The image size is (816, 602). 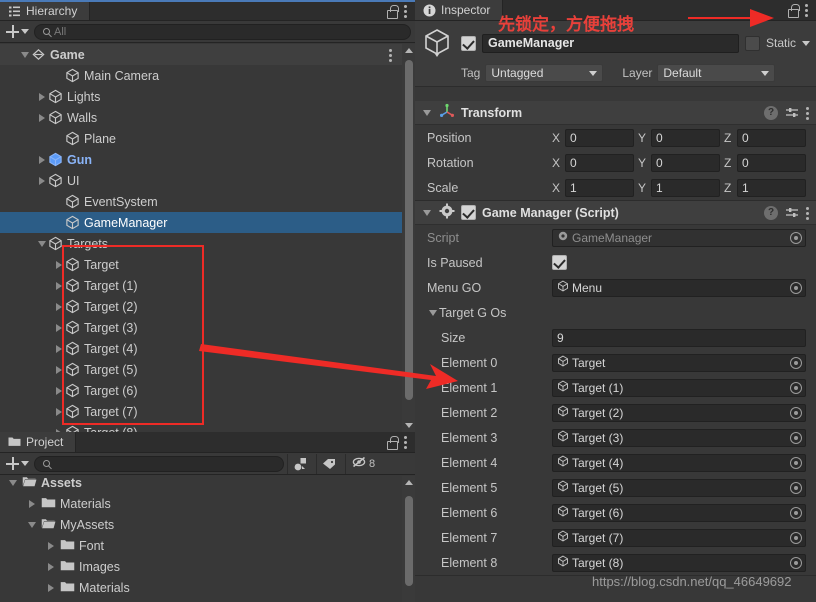 What do you see at coordinates (679, 412) in the screenshot?
I see `object-reference-field: Target (2)` at bounding box center [679, 412].